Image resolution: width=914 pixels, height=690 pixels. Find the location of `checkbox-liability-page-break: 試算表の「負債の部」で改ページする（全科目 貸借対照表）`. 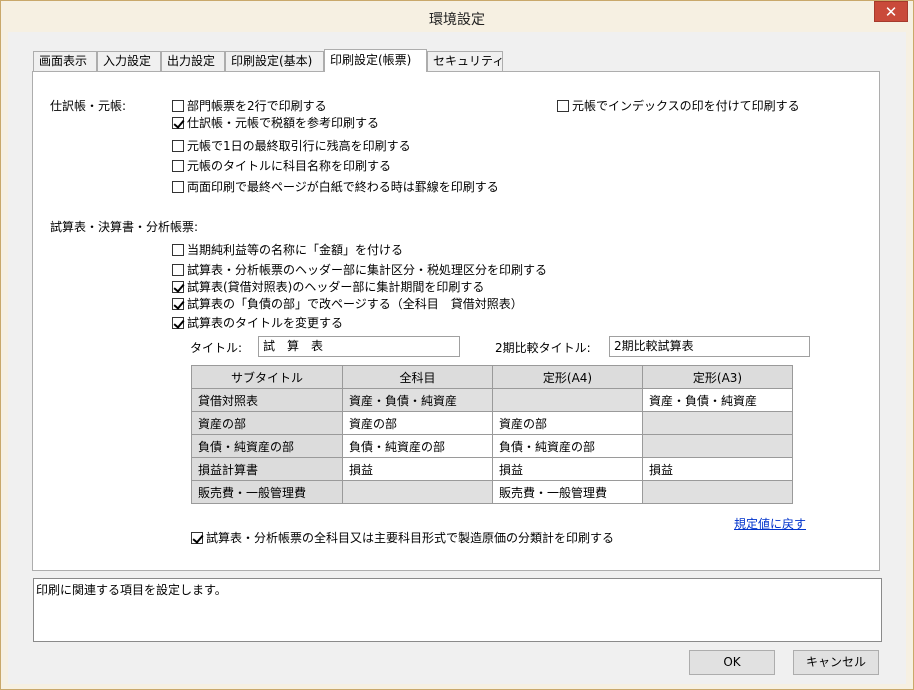

checkbox-liability-page-break: 試算表の「負債の部」で改ページする（全科目 貸借対照表） is located at coordinates (347, 303).